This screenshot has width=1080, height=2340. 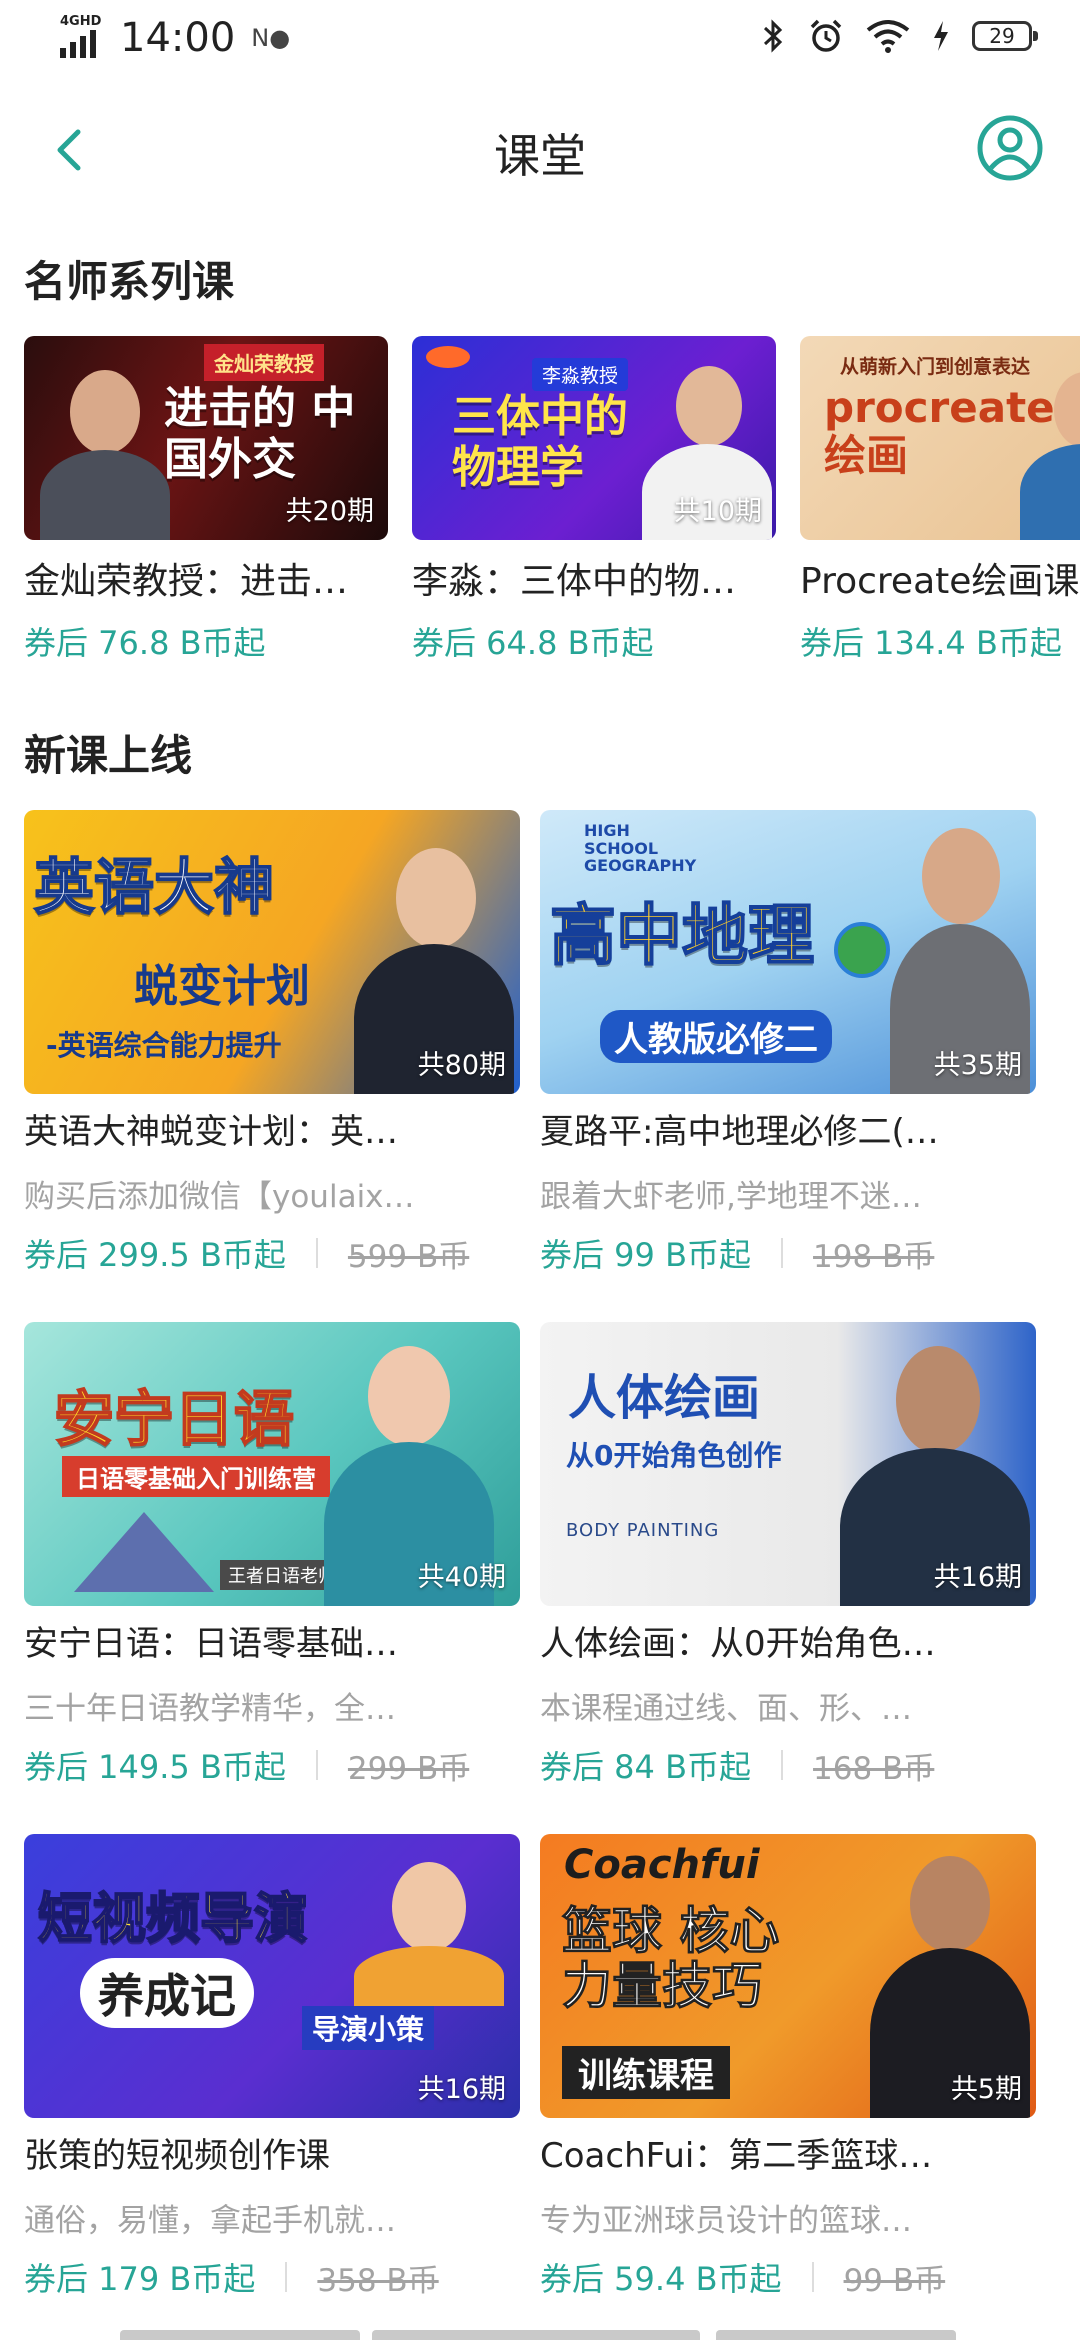 What do you see at coordinates (264, 362) in the screenshot?
I see `thumb-tag: 金灿荣教授` at bounding box center [264, 362].